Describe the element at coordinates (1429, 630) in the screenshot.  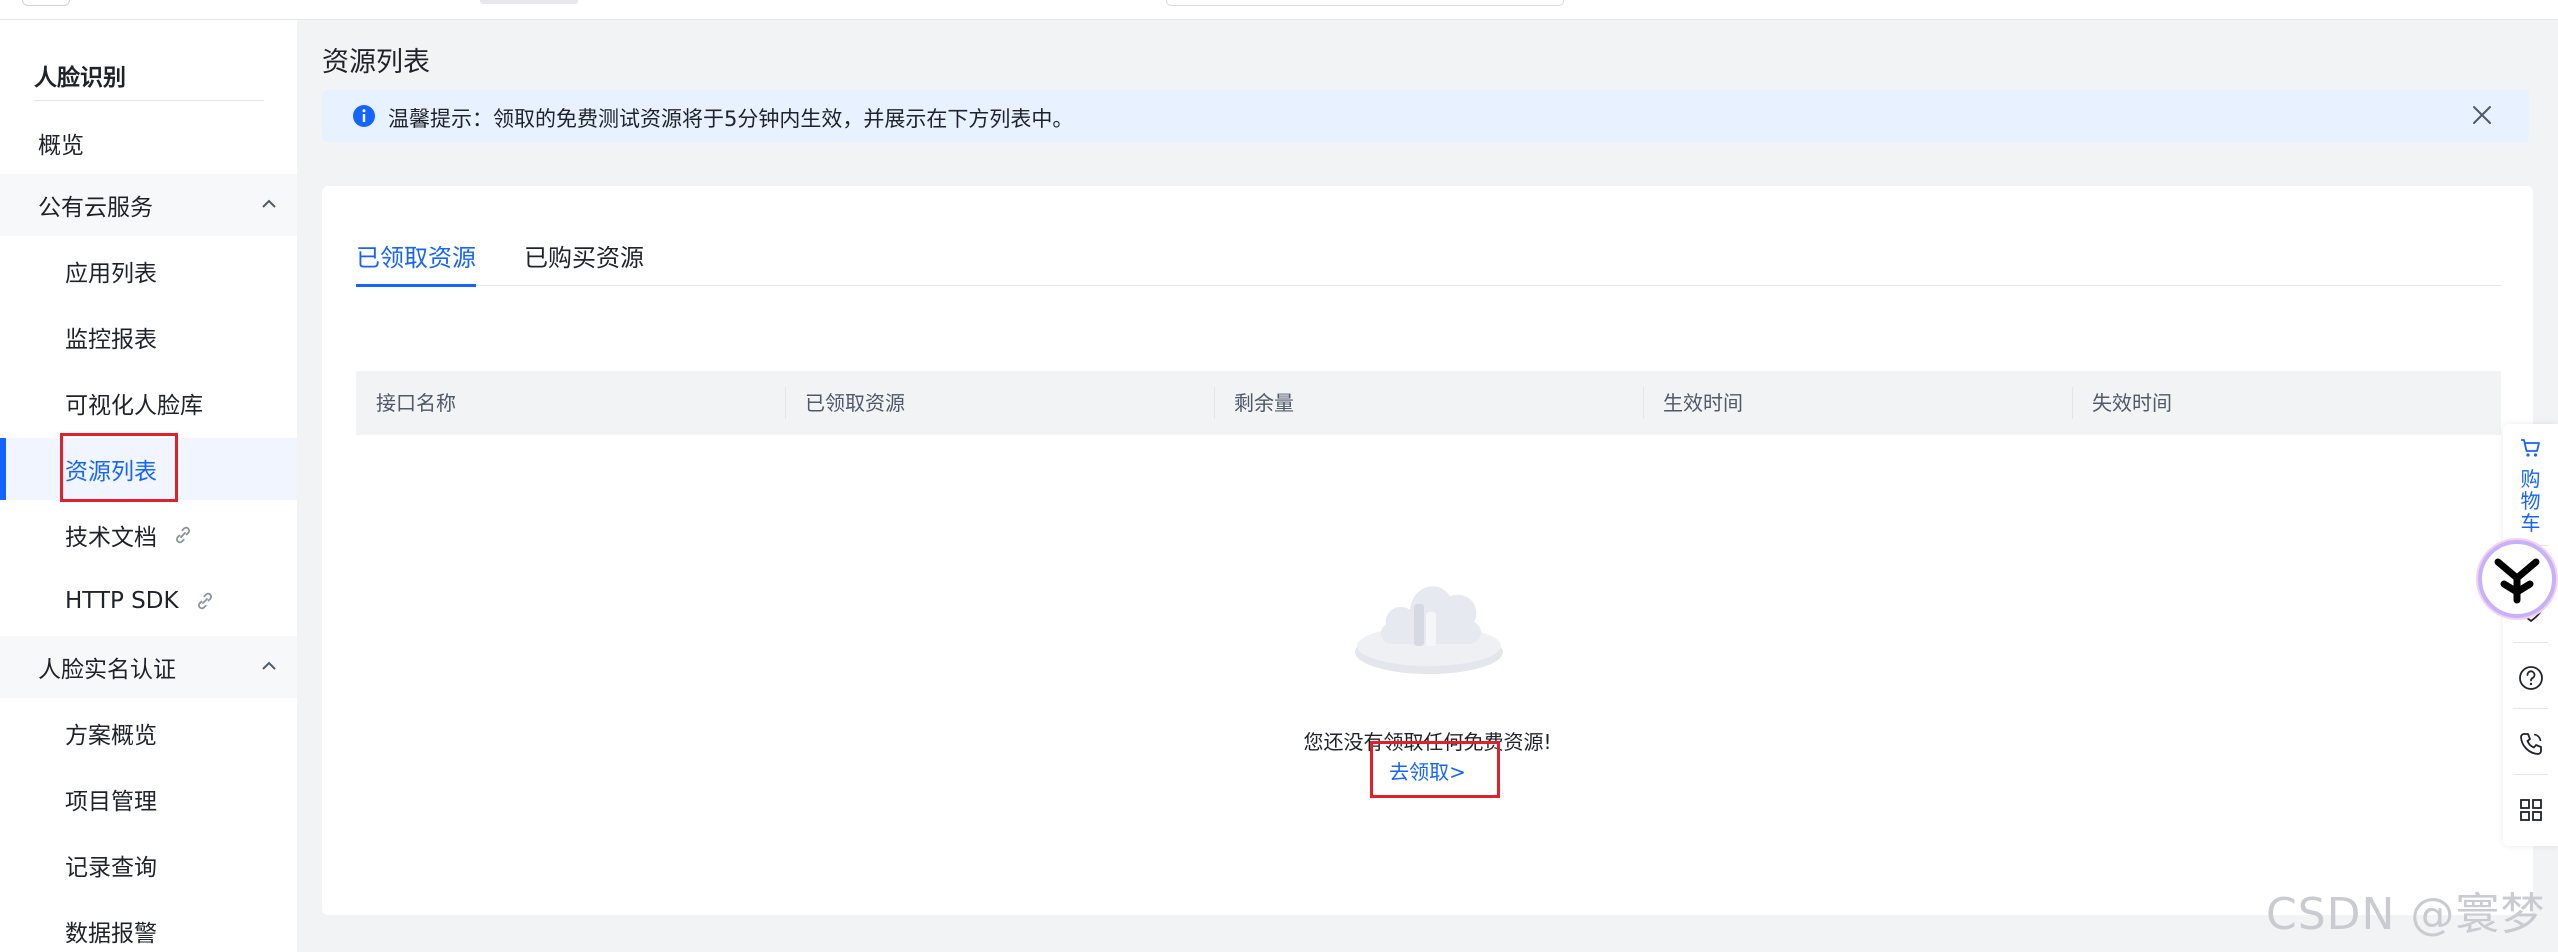
I see `empty-state-illustration` at that location.